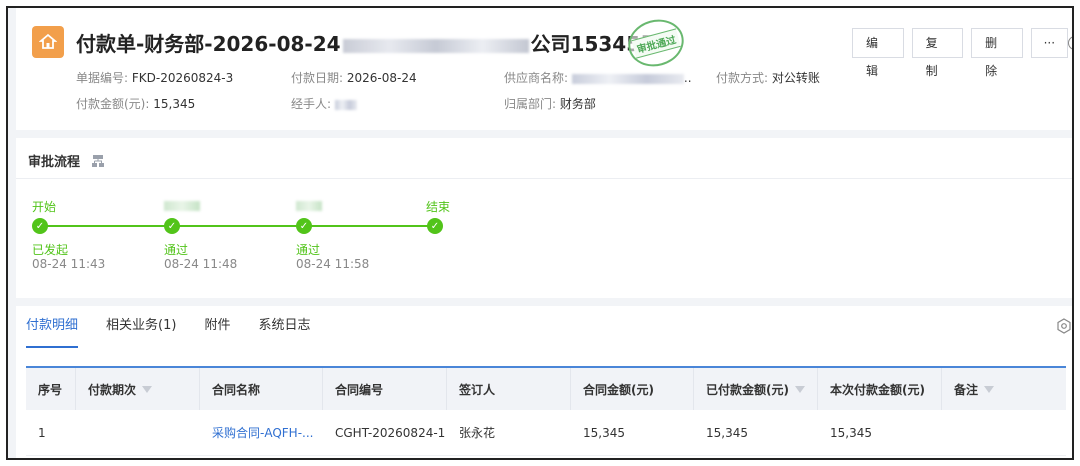 Image resolution: width=1080 pixels, height=466 pixels. Describe the element at coordinates (354, 78) in the screenshot. I see `pay-date-field: 付款日期: 2026-08-24` at that location.